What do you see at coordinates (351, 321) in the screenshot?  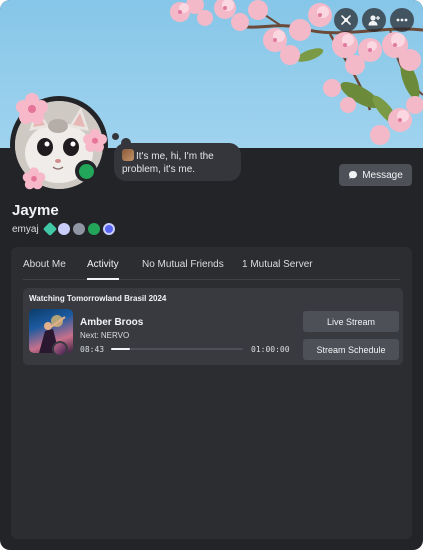 I see `live-stream-button: Live Stream` at bounding box center [351, 321].